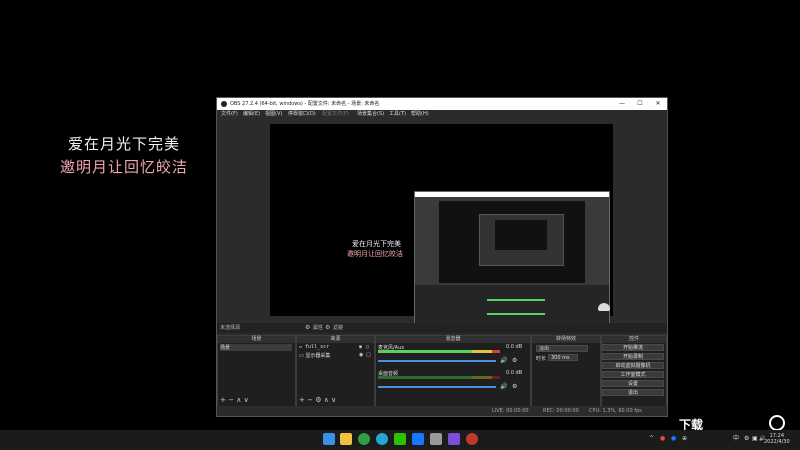 The image size is (800, 450). What do you see at coordinates (436, 439) in the screenshot?
I see `app-icon` at bounding box center [436, 439].